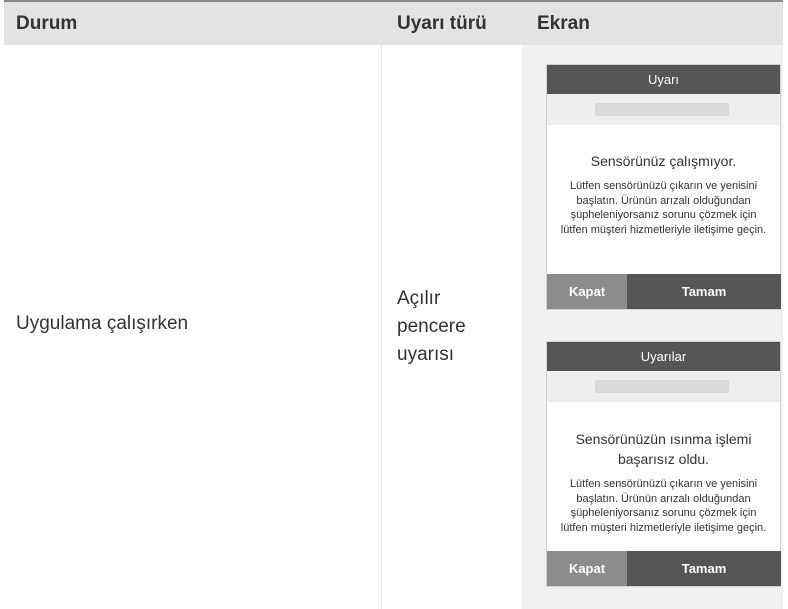 The width and height of the screenshot is (788, 609). I want to click on cell-uyari-turu-line: uyarısı, so click(426, 354).